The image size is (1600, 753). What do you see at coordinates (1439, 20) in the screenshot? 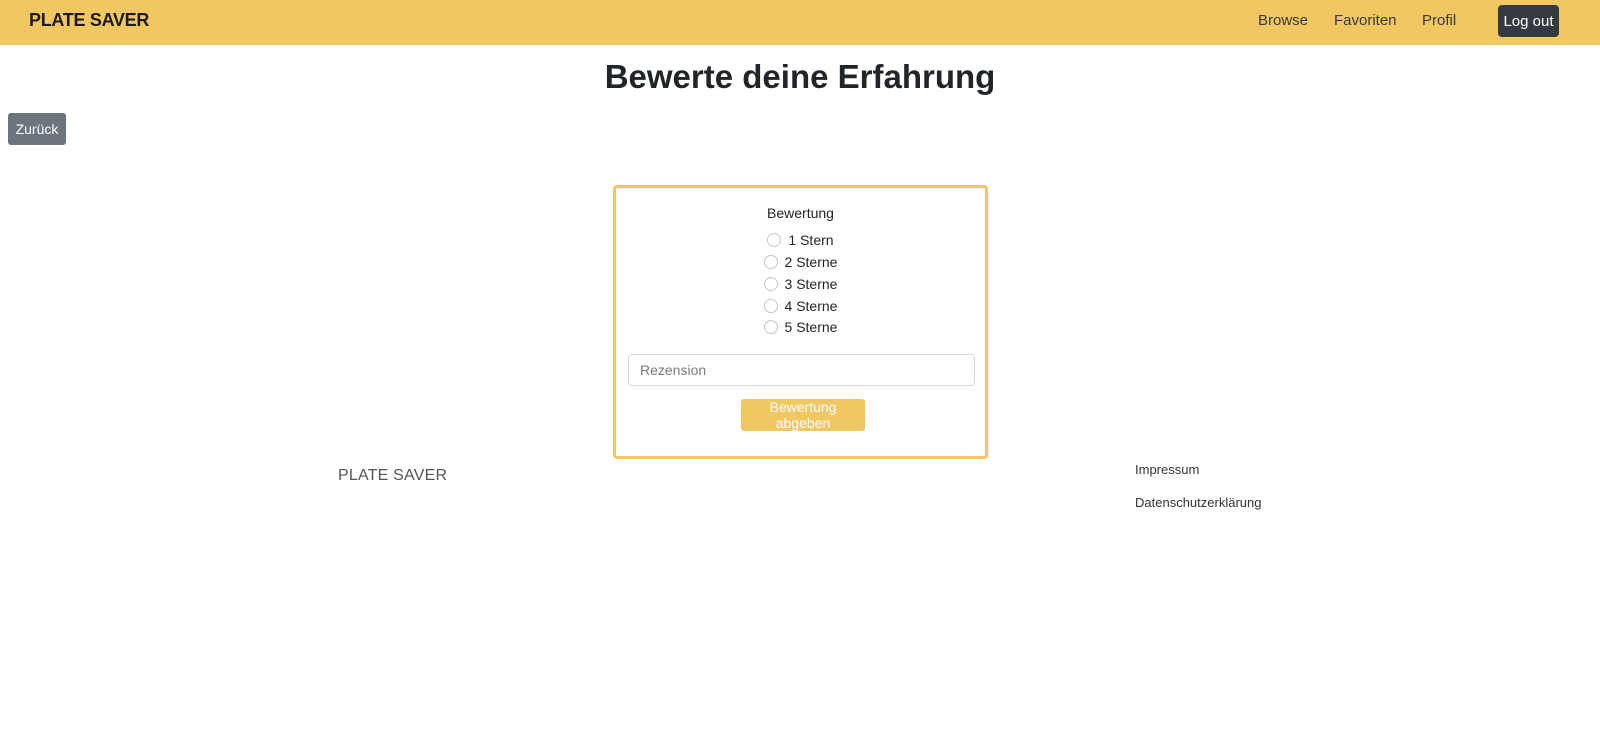
I see `nav-link-profil: Profil` at bounding box center [1439, 20].